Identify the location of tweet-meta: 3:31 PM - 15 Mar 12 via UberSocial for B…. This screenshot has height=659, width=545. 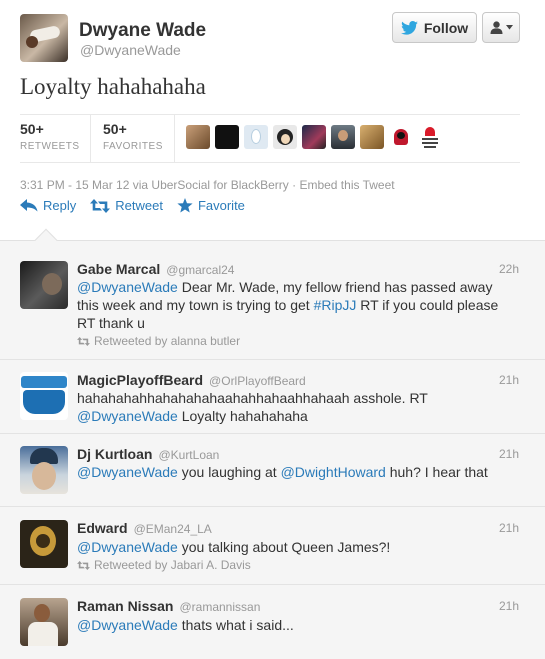
(207, 185).